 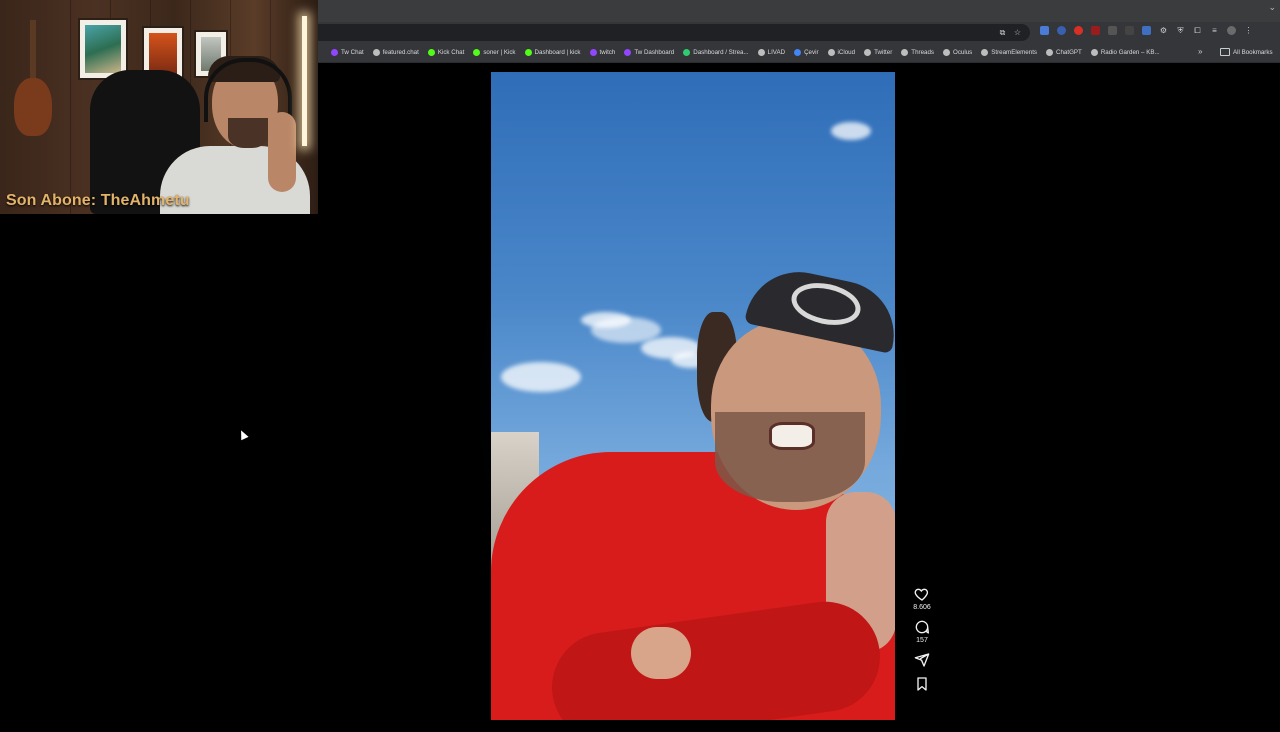 I want to click on bookmark-item: Threads, so click(x=917, y=52).